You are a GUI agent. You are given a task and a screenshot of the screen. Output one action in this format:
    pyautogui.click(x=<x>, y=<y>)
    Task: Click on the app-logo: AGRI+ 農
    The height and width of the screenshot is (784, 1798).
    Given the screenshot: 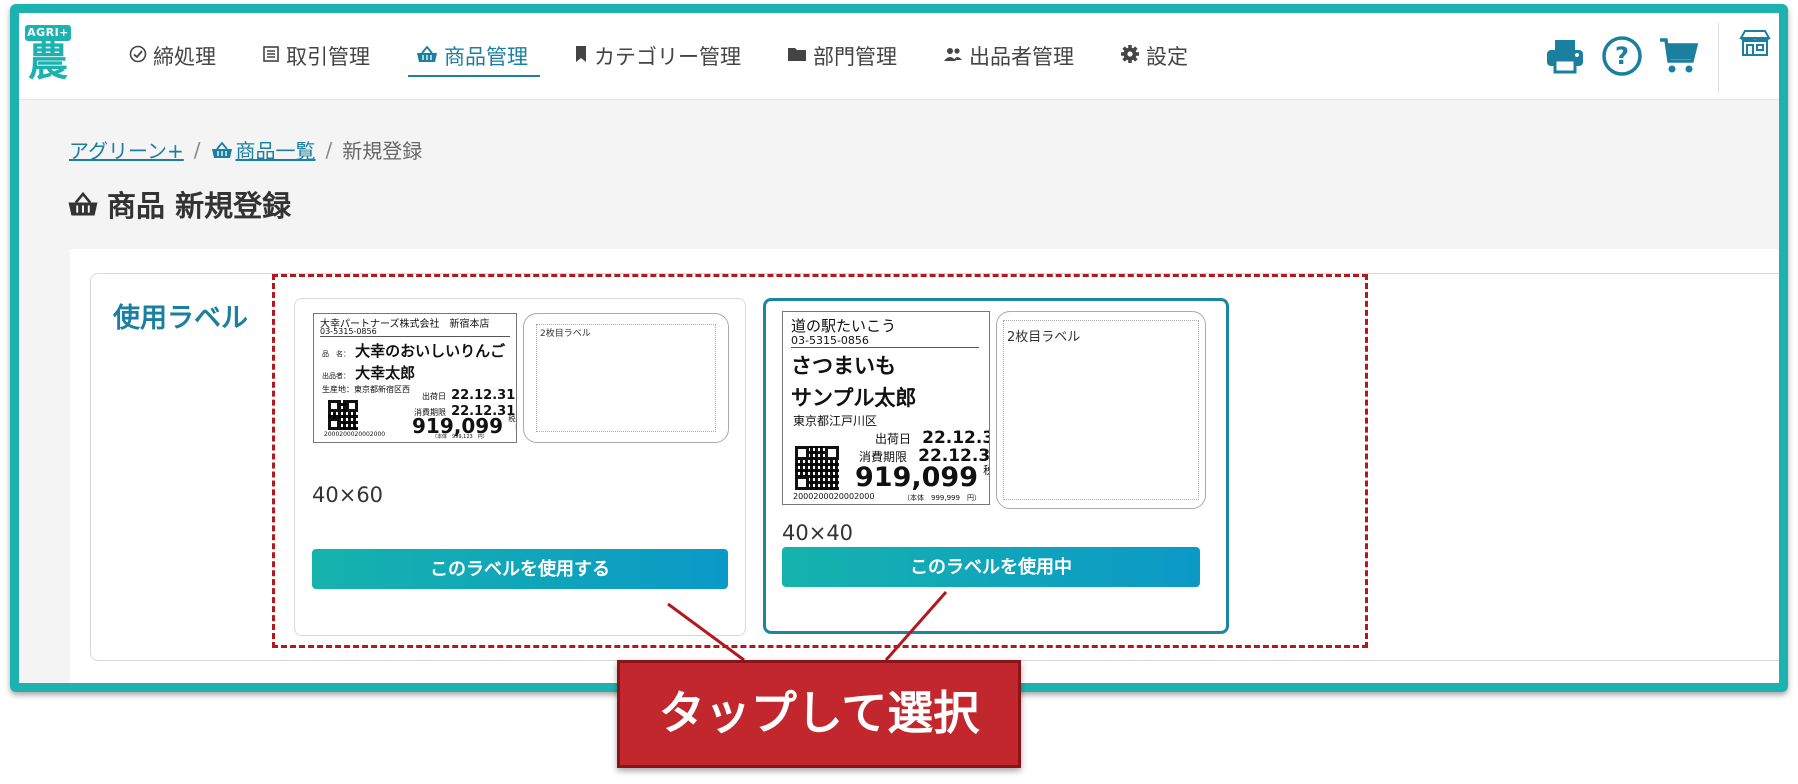 What is the action you would take?
    pyautogui.click(x=48, y=53)
    